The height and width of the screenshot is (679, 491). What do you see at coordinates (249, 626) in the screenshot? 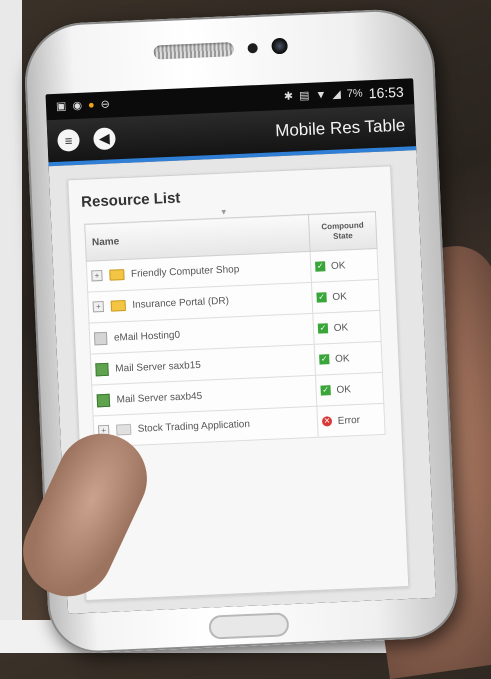
I see `home-button` at bounding box center [249, 626].